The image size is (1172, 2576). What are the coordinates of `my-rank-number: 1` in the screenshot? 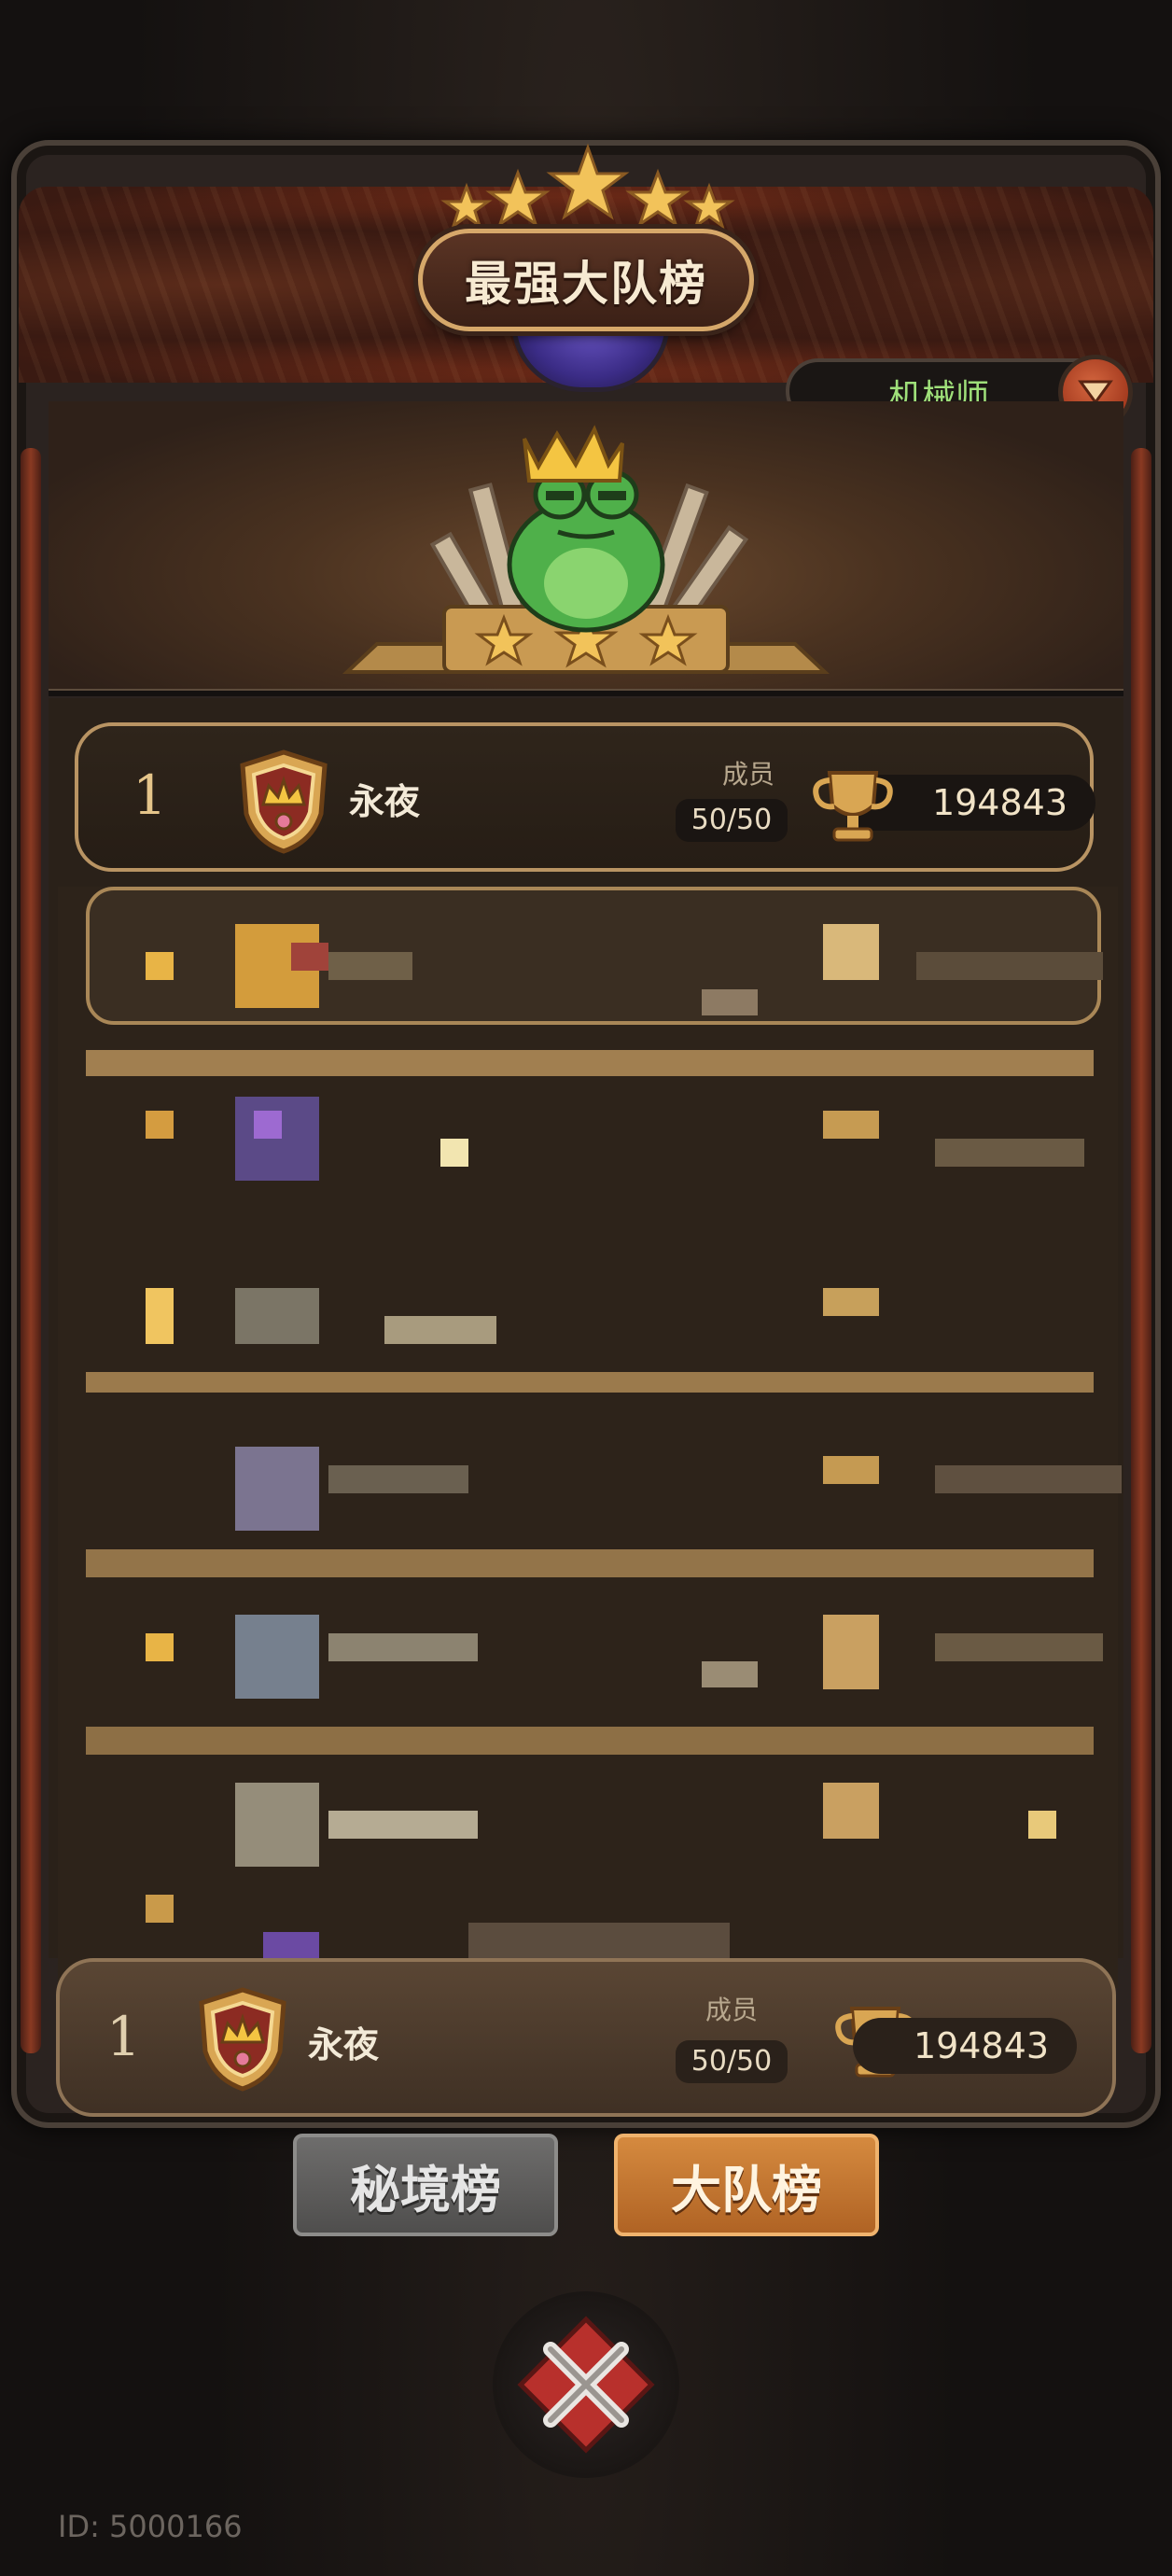 It's located at (123, 2036).